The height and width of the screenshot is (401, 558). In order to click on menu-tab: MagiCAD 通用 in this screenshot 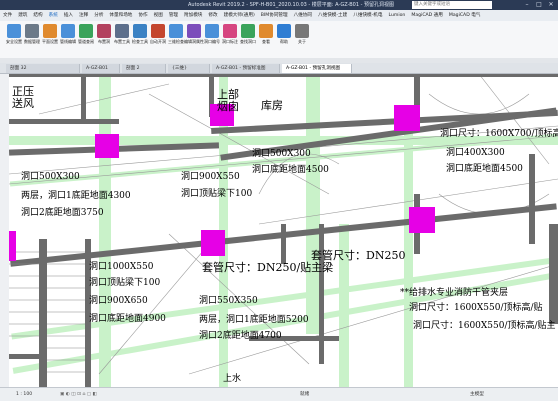, I will do `click(427, 15)`.